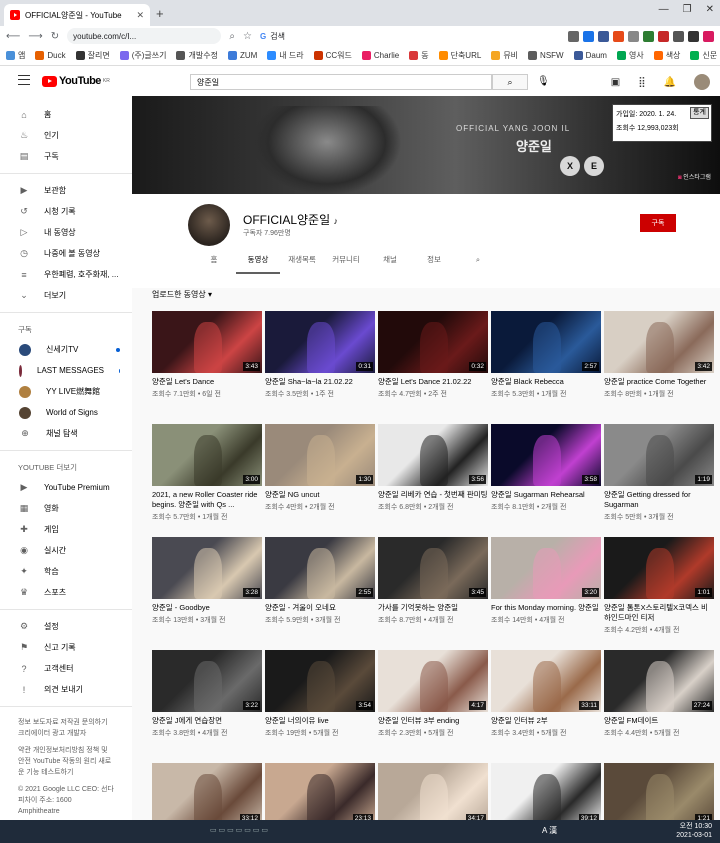 The image size is (720, 843). What do you see at coordinates (66, 571) in the screenshot?
I see `sidebar-item: ✦ 학습` at bounding box center [66, 571].